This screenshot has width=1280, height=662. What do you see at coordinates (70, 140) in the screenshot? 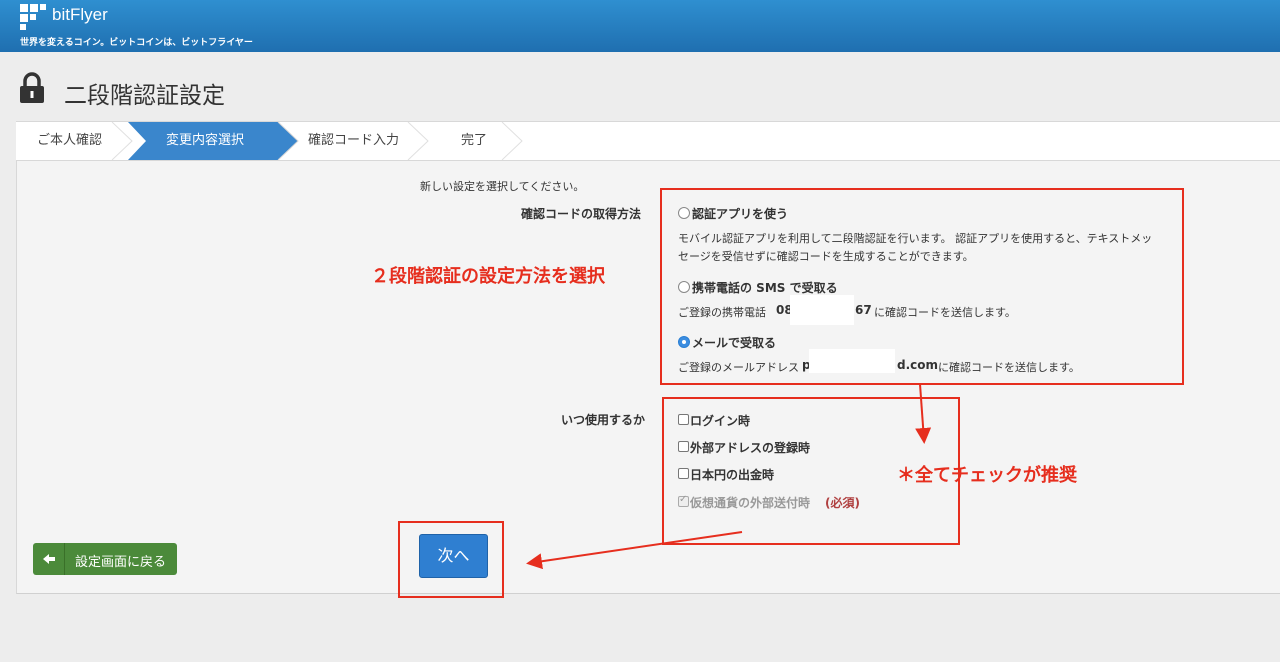
I see `step-identity: ご本人確認` at bounding box center [70, 140].